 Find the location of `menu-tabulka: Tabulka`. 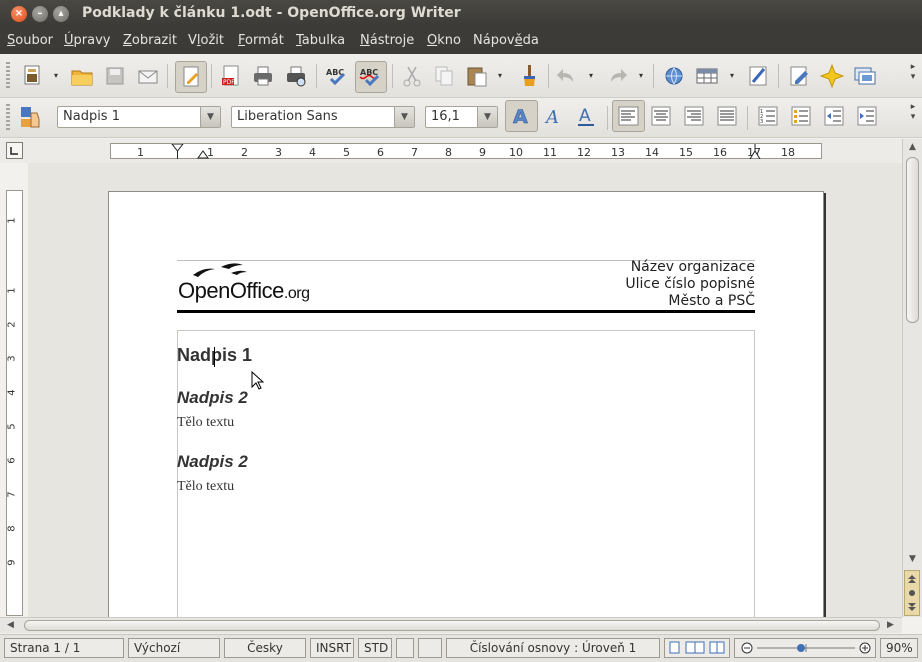

menu-tabulka: Tabulka is located at coordinates (320, 40).